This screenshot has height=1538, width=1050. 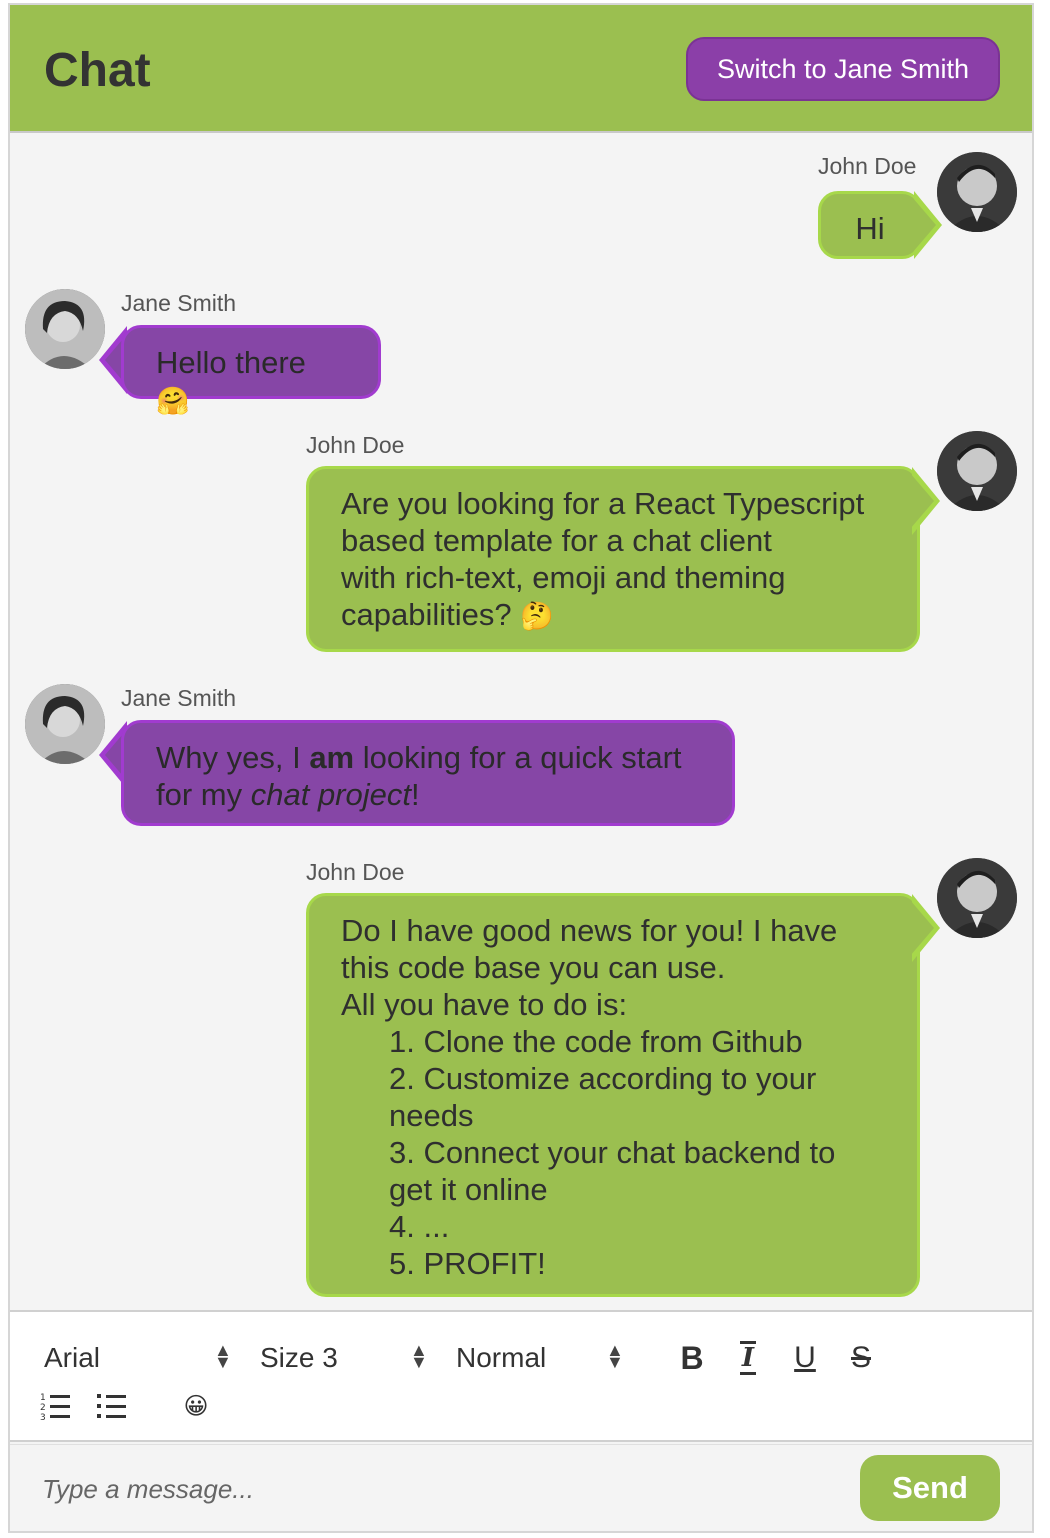 What do you see at coordinates (139, 1358) in the screenshot?
I see `font-family-select: Arial ▲ ▼` at bounding box center [139, 1358].